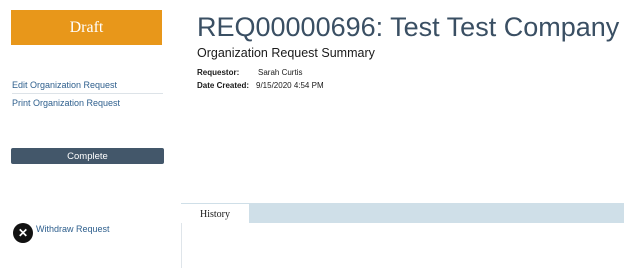 The height and width of the screenshot is (268, 624). Describe the element at coordinates (215, 213) in the screenshot. I see `tab-history: History` at that location.